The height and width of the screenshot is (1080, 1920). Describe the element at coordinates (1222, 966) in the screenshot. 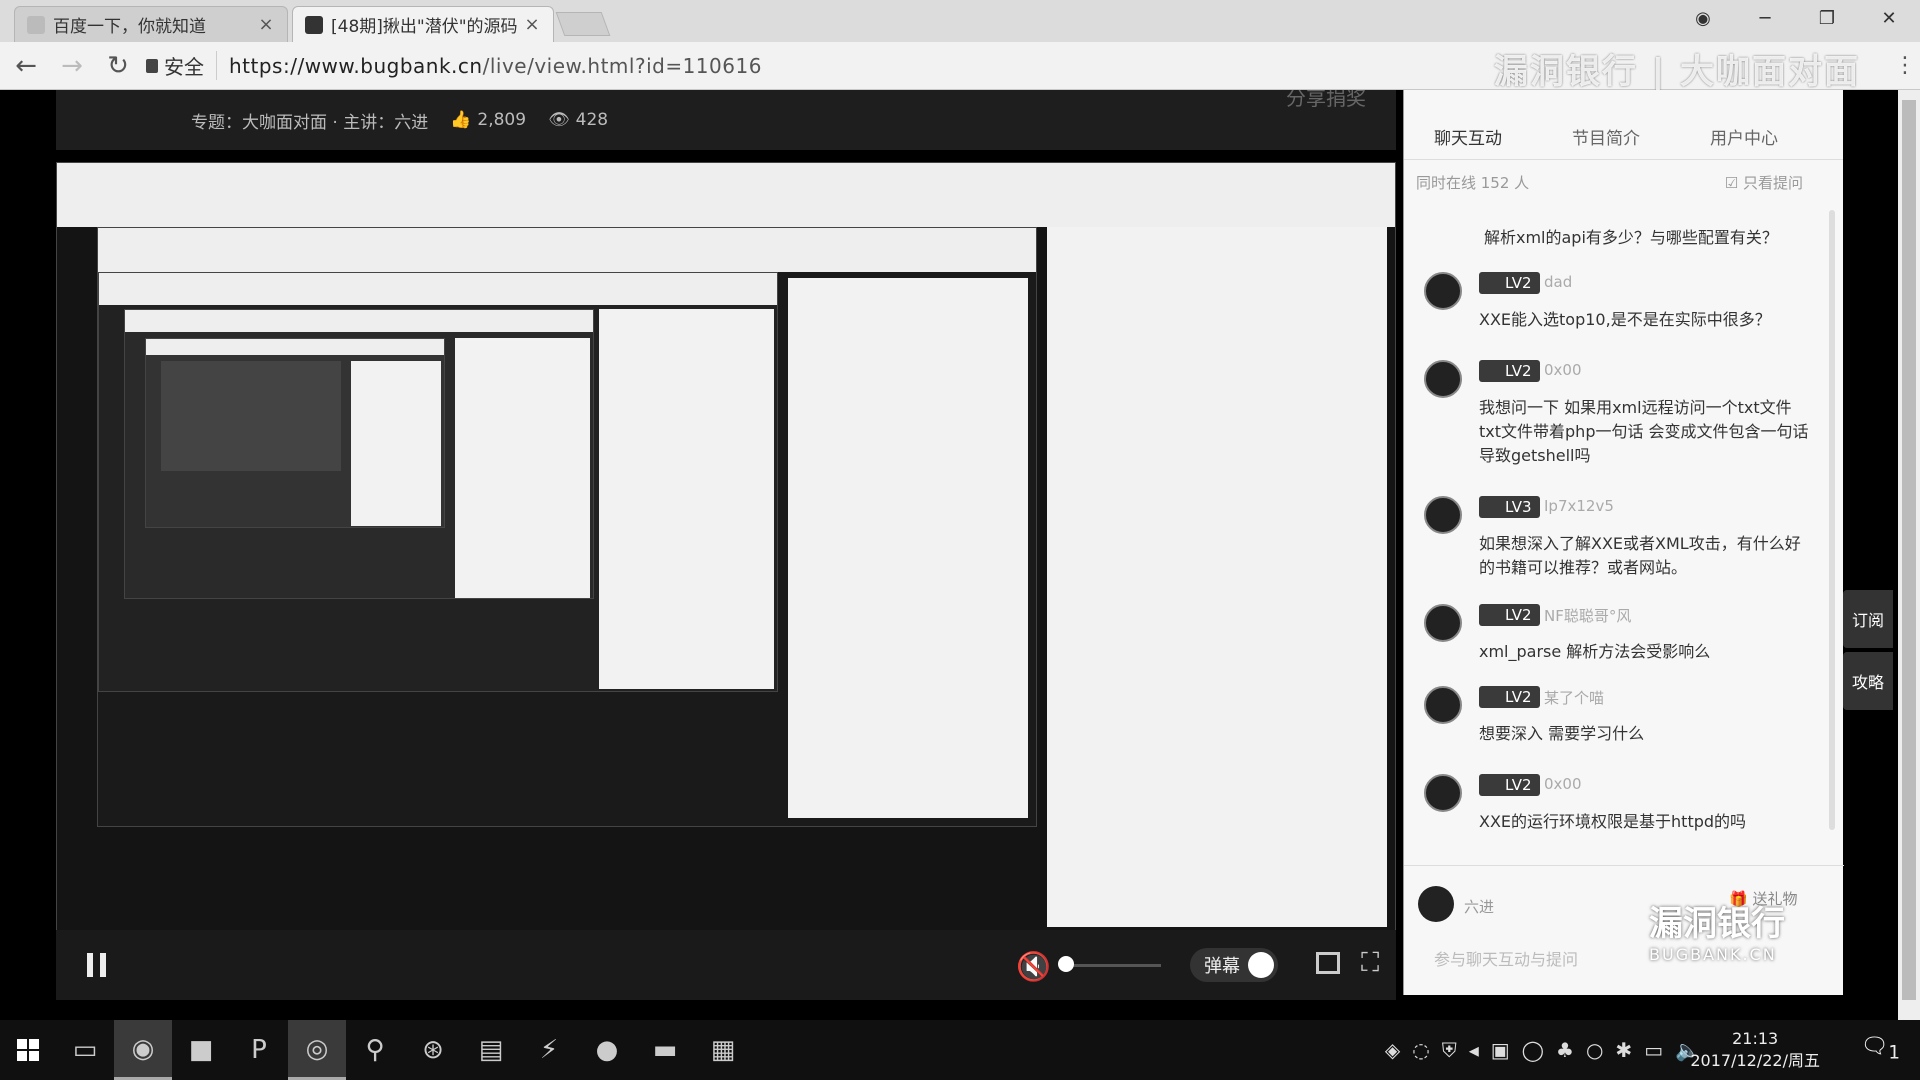

I see `danmu-label: 弹幕` at that location.